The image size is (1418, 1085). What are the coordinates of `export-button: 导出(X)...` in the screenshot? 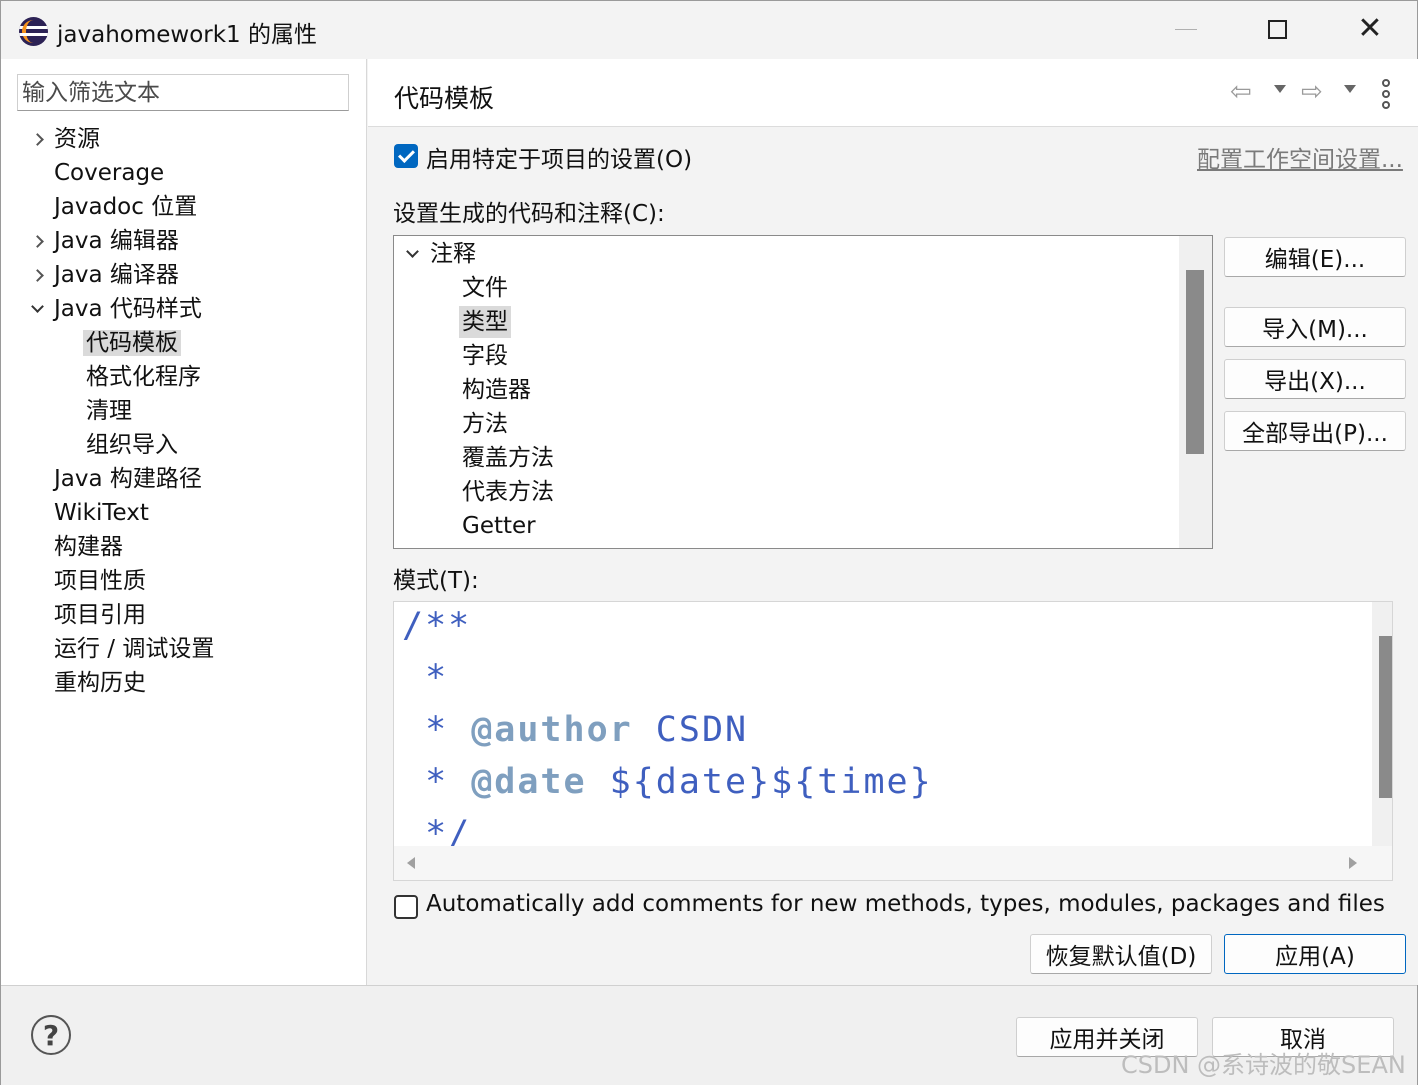 It's located at (1315, 379).